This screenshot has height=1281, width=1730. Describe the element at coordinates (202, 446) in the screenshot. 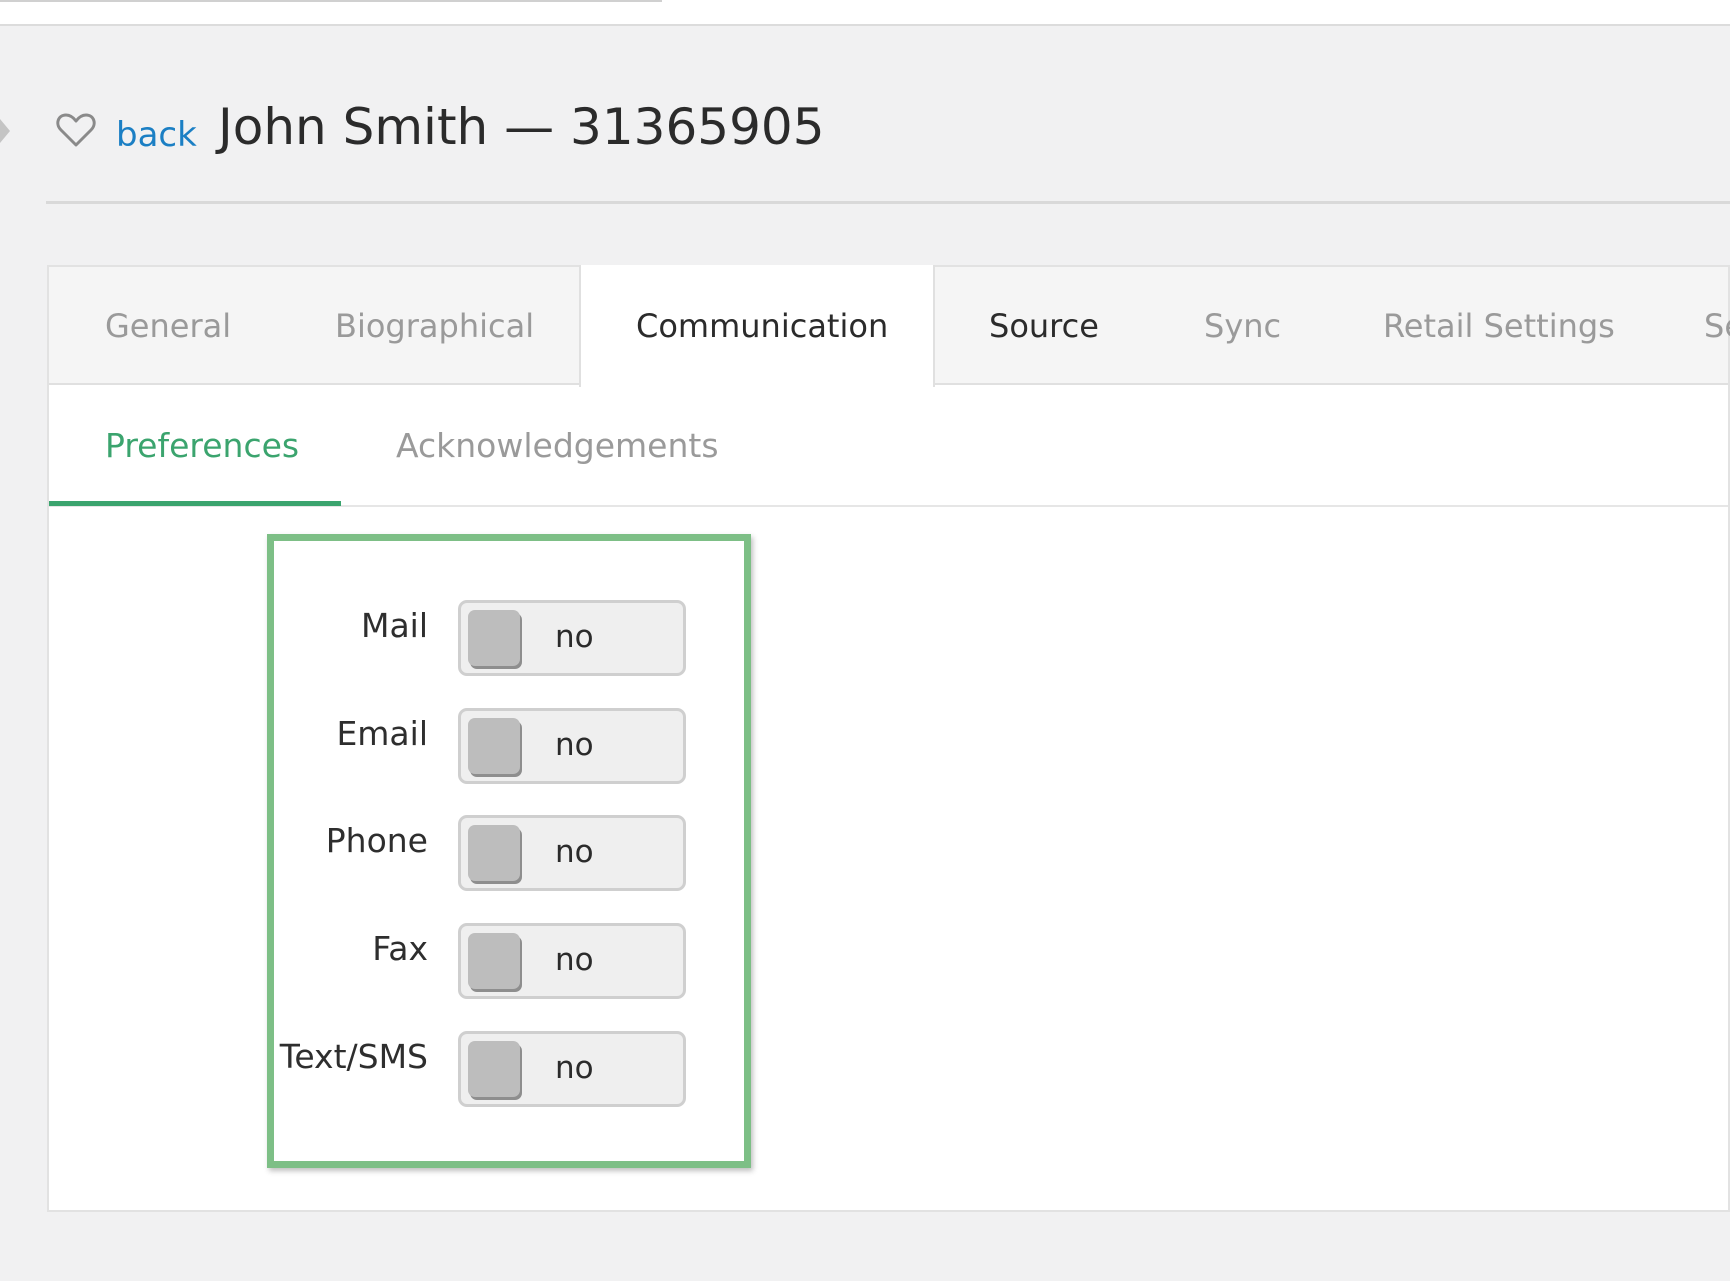

I see `subtab-preferences: Preferences` at that location.